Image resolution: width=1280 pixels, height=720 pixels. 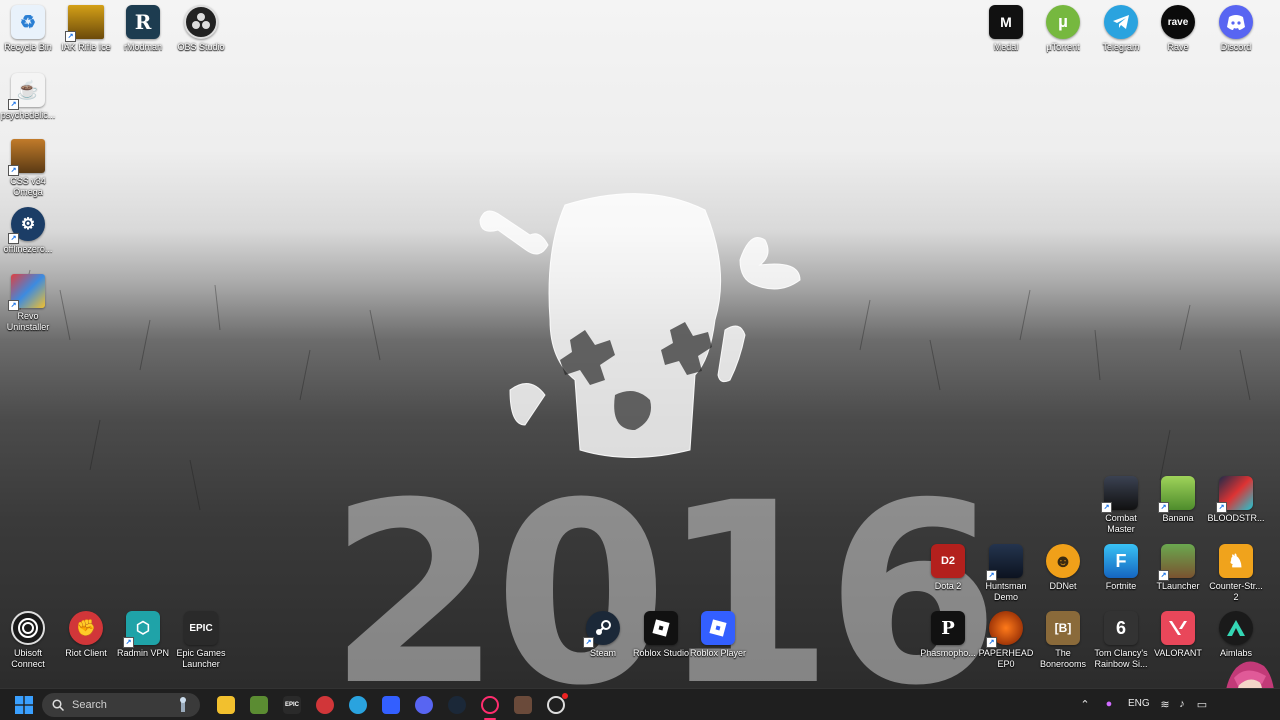 I want to click on desktop-icon-riot: ✊ Riot Client, so click(x=86, y=635).